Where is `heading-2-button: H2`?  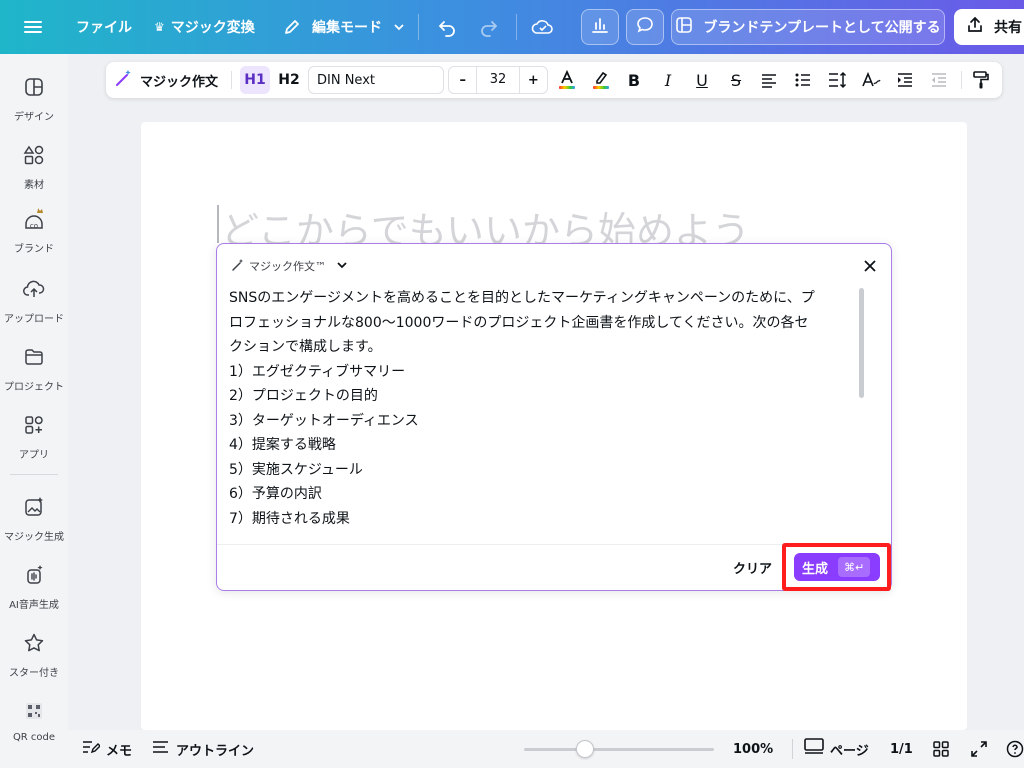 heading-2-button: H2 is located at coordinates (289, 80).